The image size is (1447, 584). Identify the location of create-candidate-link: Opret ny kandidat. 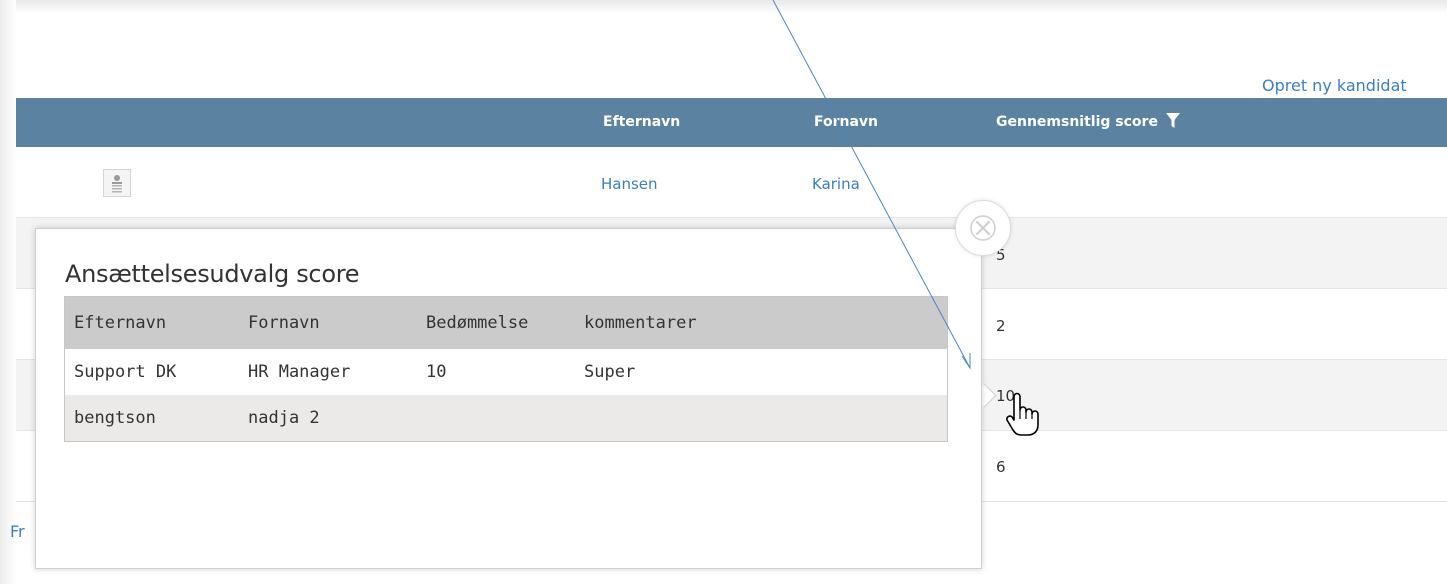
(1334, 85).